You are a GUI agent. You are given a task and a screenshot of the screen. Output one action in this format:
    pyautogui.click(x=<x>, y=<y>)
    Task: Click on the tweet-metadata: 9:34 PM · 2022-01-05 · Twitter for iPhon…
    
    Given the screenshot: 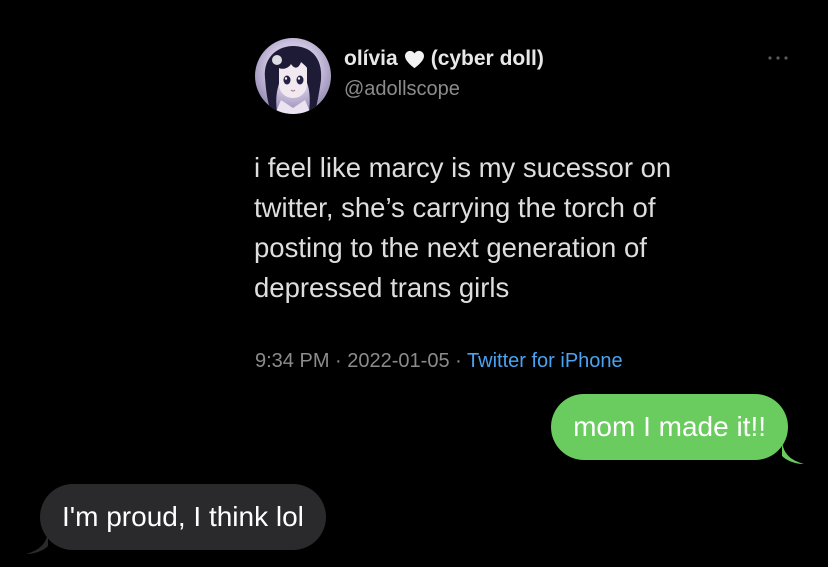 What is the action you would take?
    pyautogui.click(x=439, y=361)
    